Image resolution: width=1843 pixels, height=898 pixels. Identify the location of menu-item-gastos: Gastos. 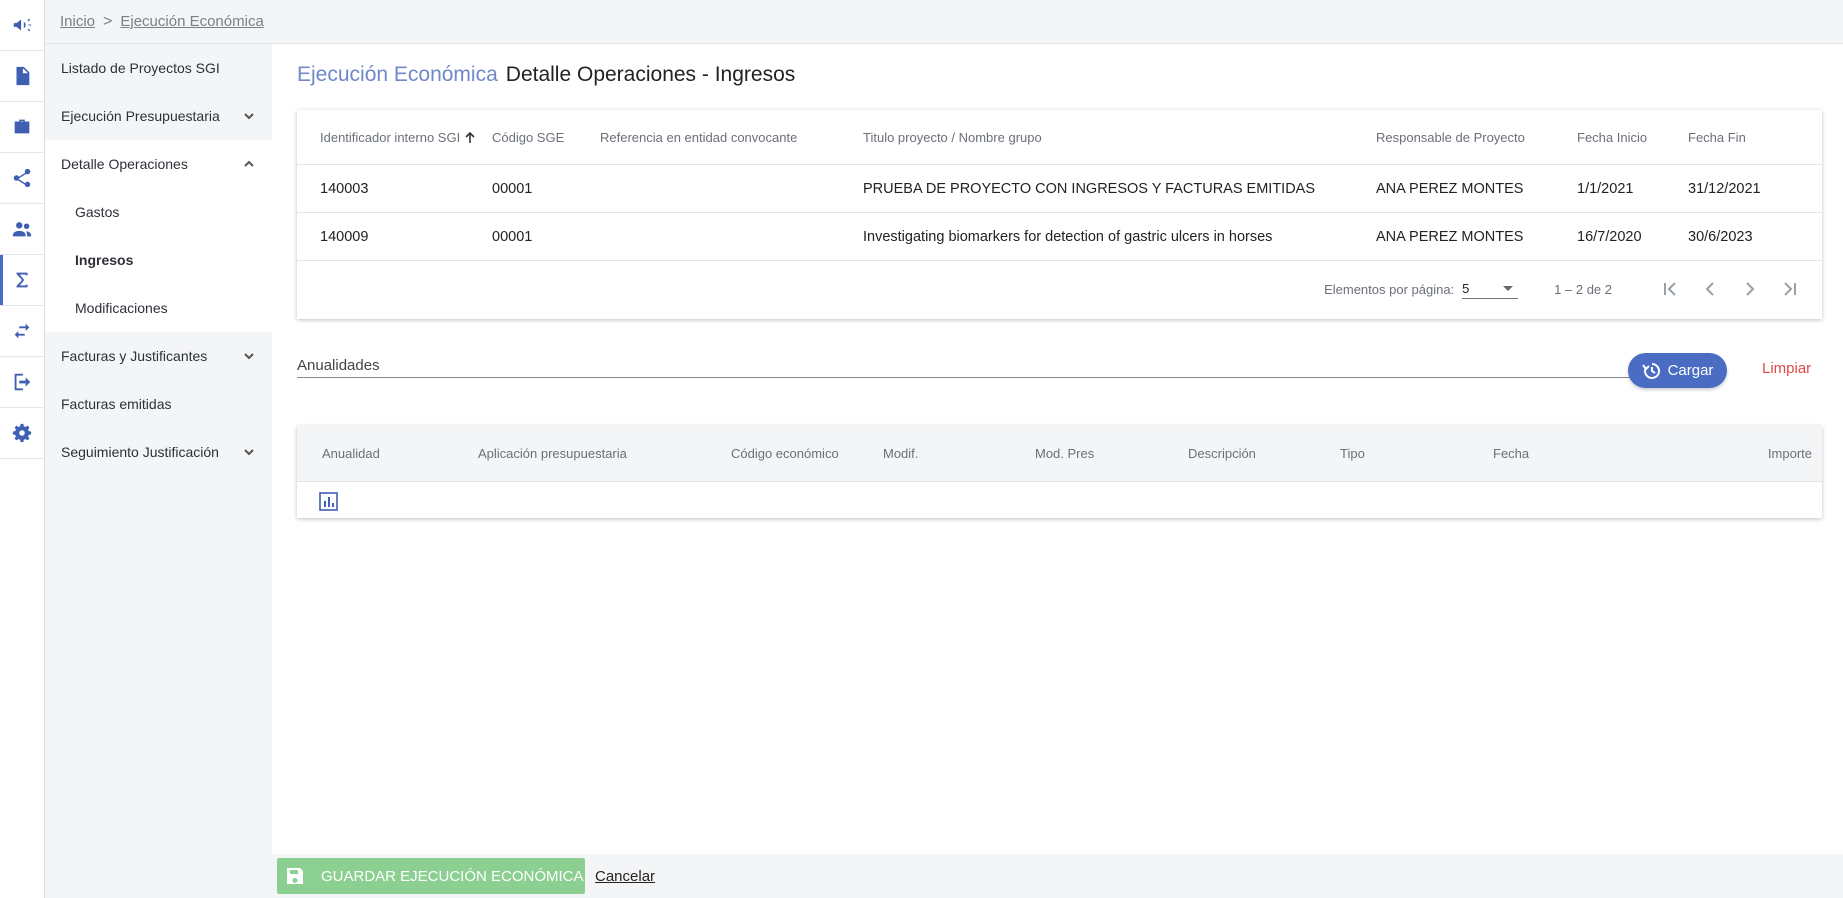
(158, 212).